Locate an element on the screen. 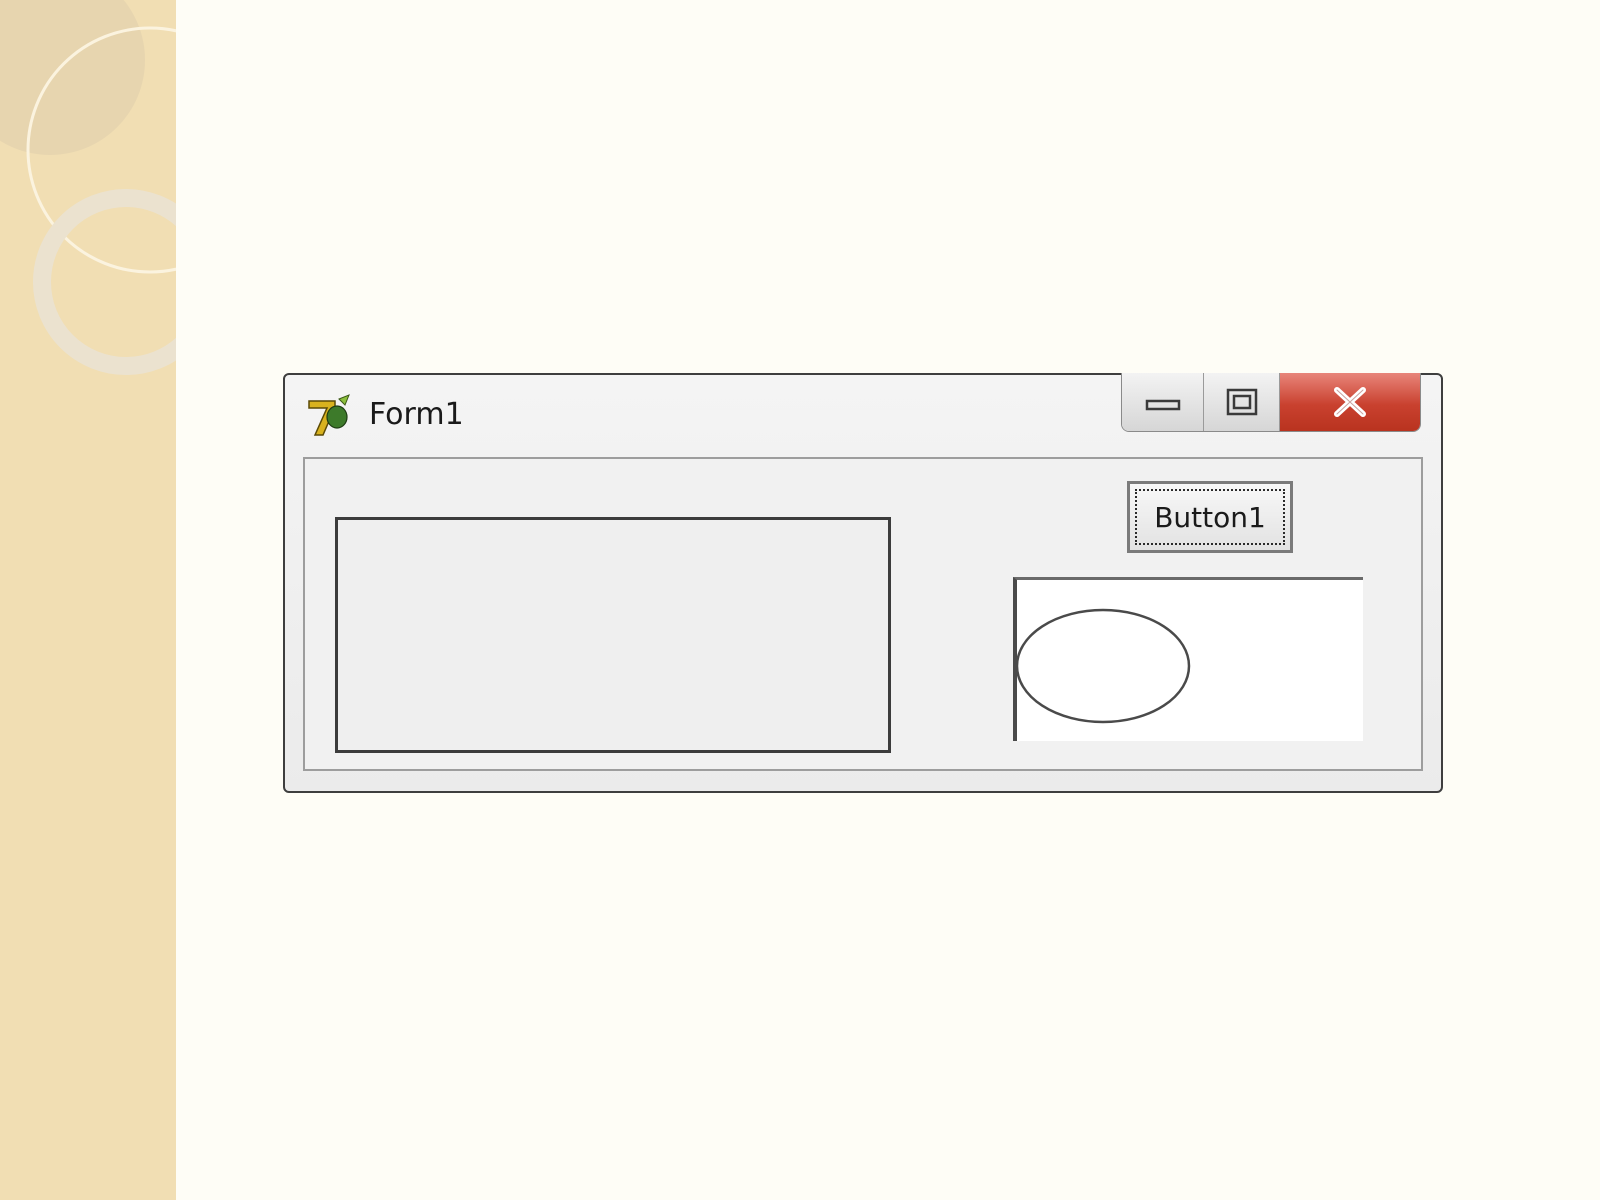  minimize-button is located at coordinates (1163, 402).